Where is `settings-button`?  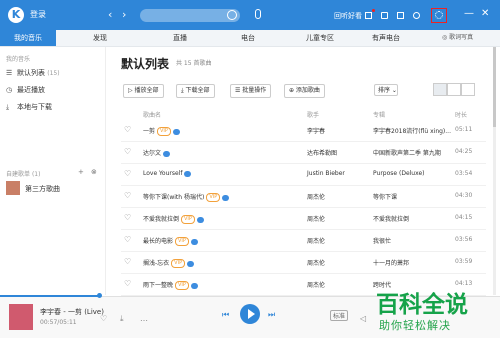 settings-button is located at coordinates (439, 15).